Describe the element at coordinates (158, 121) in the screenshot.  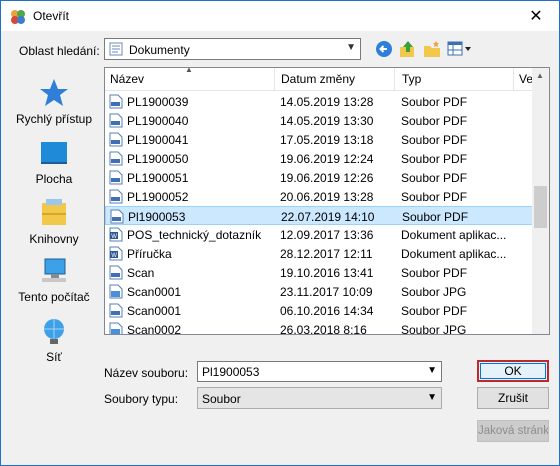
I see `file-name: PL1900040` at that location.